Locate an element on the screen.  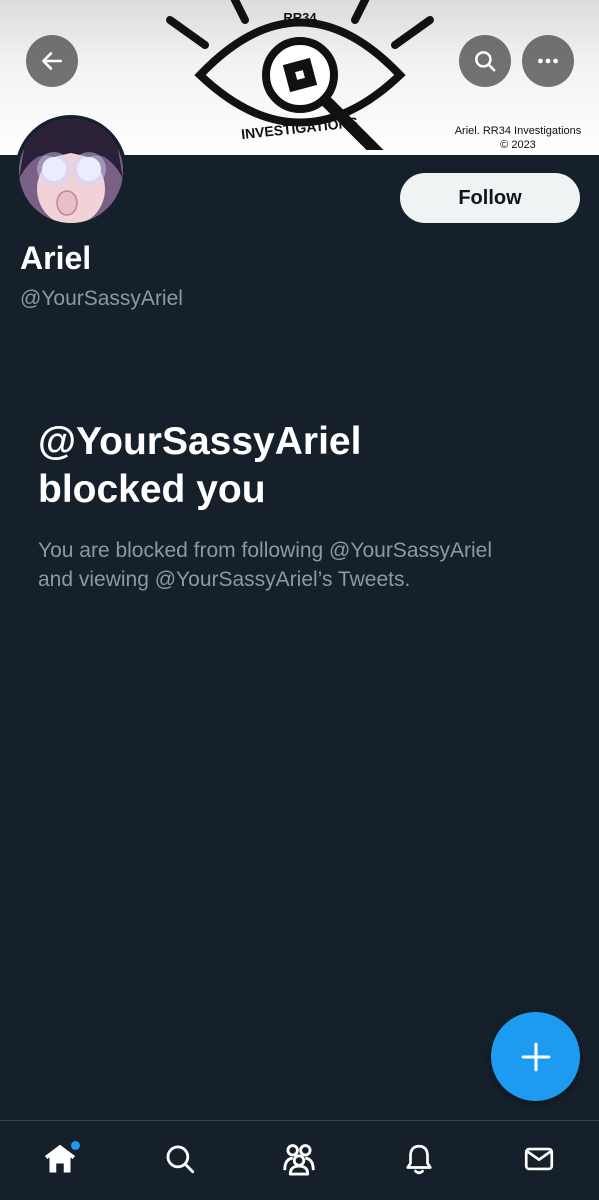
blocked-title-line-2: blocked you is located at coordinates (152, 489).